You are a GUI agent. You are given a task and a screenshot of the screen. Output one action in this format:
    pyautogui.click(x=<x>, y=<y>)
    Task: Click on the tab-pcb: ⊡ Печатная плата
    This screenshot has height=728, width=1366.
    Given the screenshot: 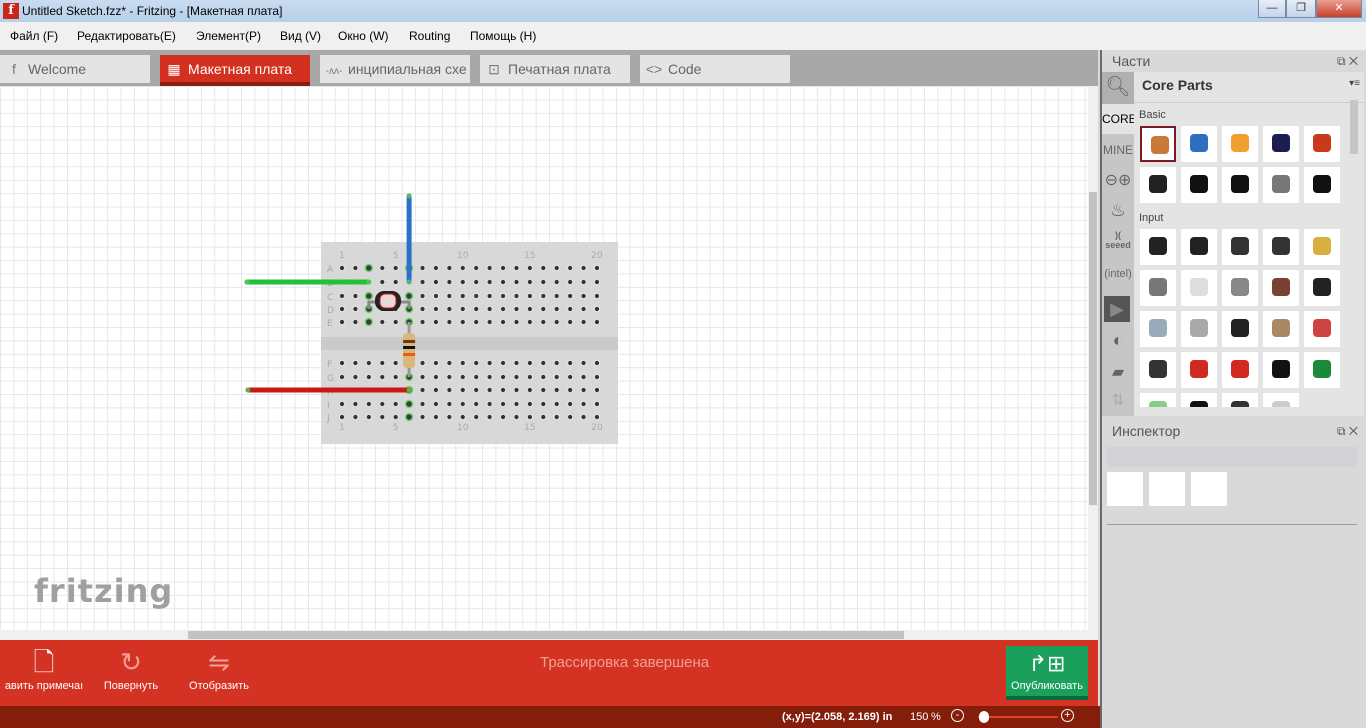 What is the action you would take?
    pyautogui.click(x=555, y=69)
    